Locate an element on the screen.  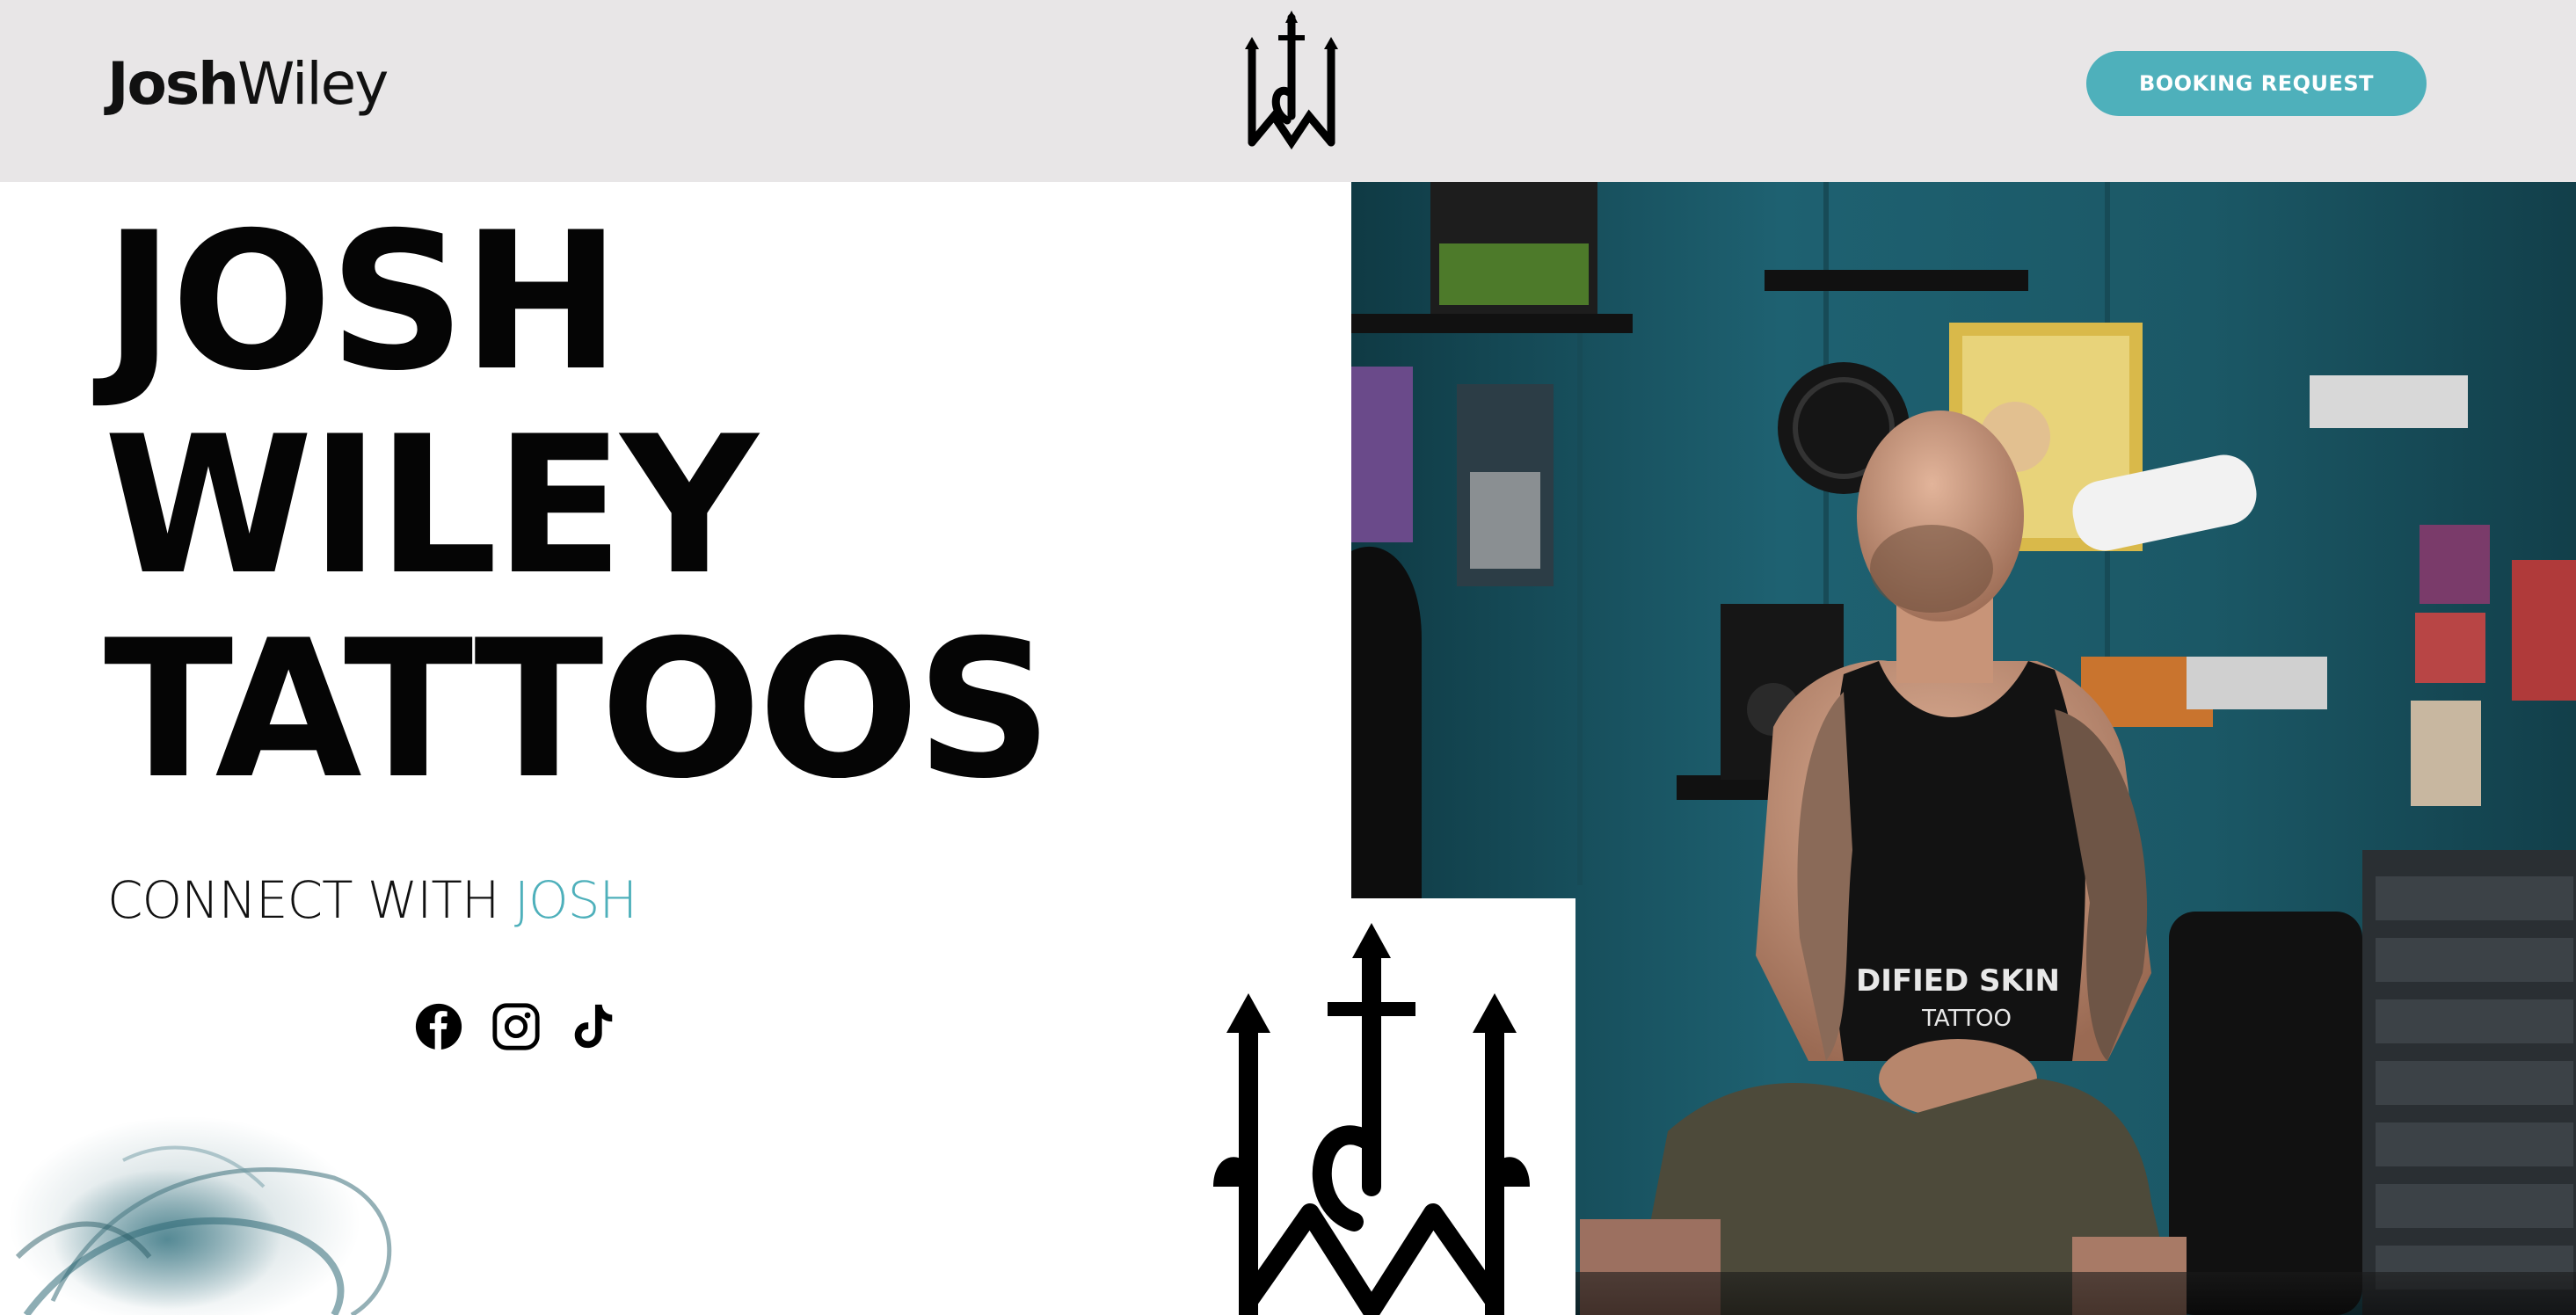
hero-title-line-1: JOSH is located at coordinates (362, 302).